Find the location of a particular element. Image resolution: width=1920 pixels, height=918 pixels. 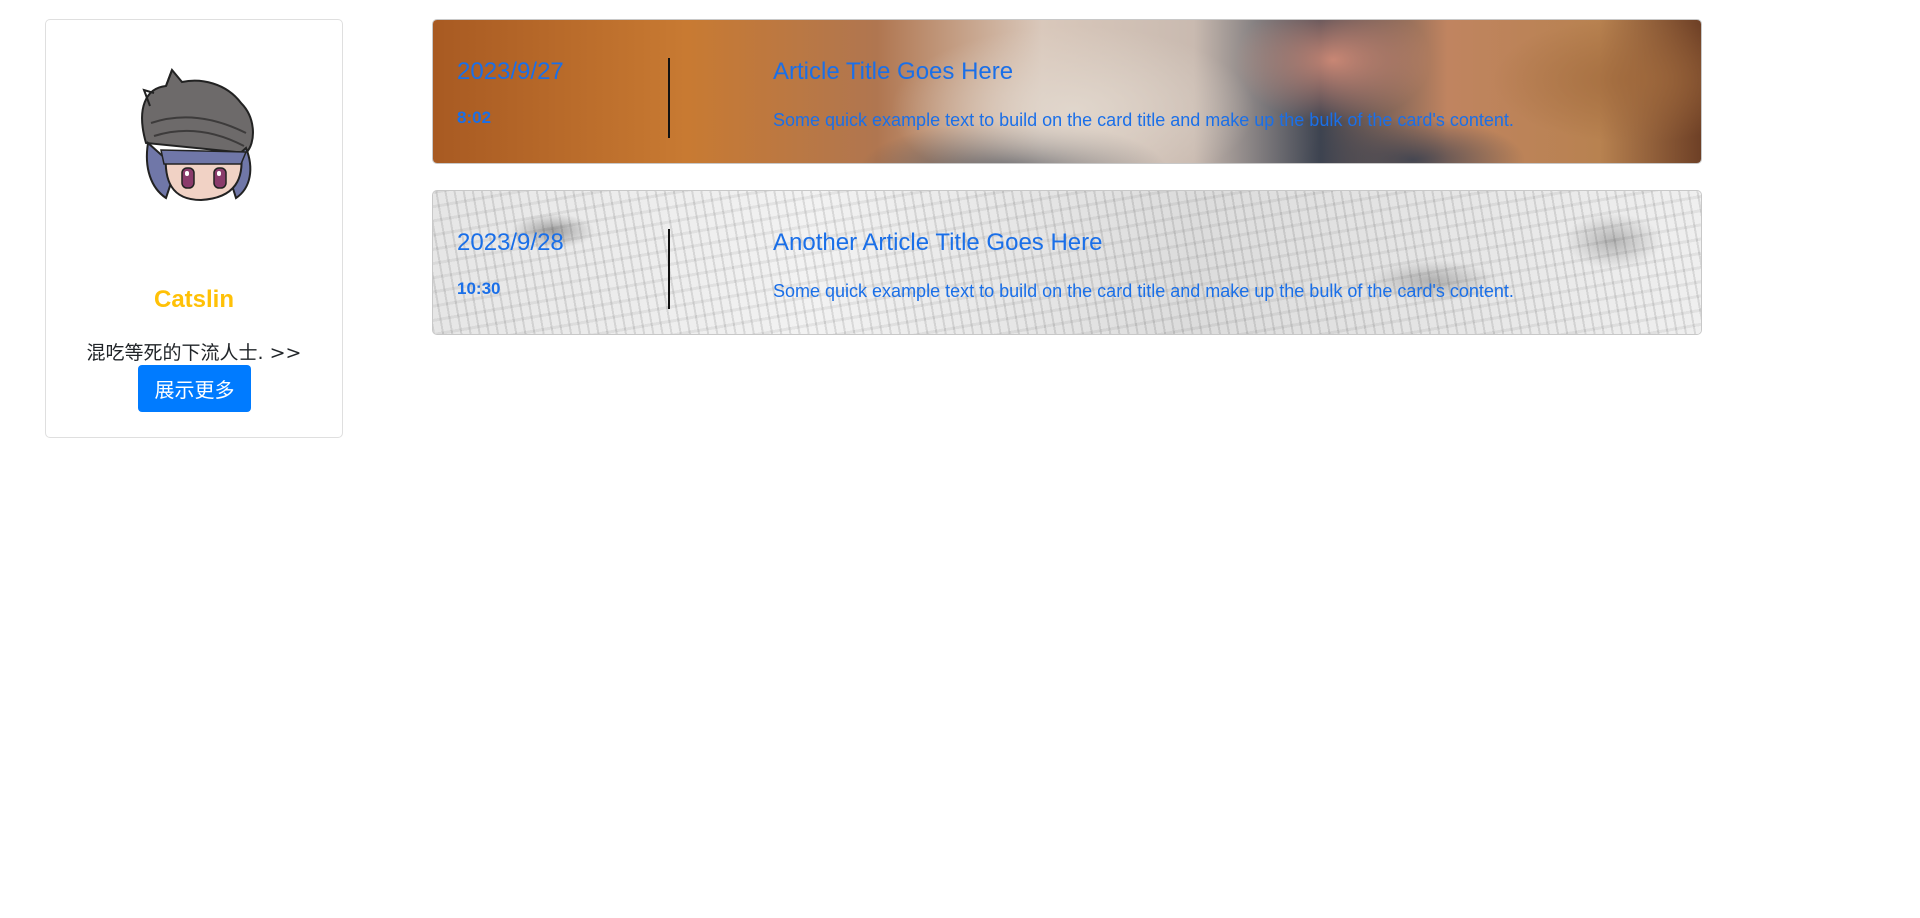

article-date: 2023/9/28 is located at coordinates (510, 242).